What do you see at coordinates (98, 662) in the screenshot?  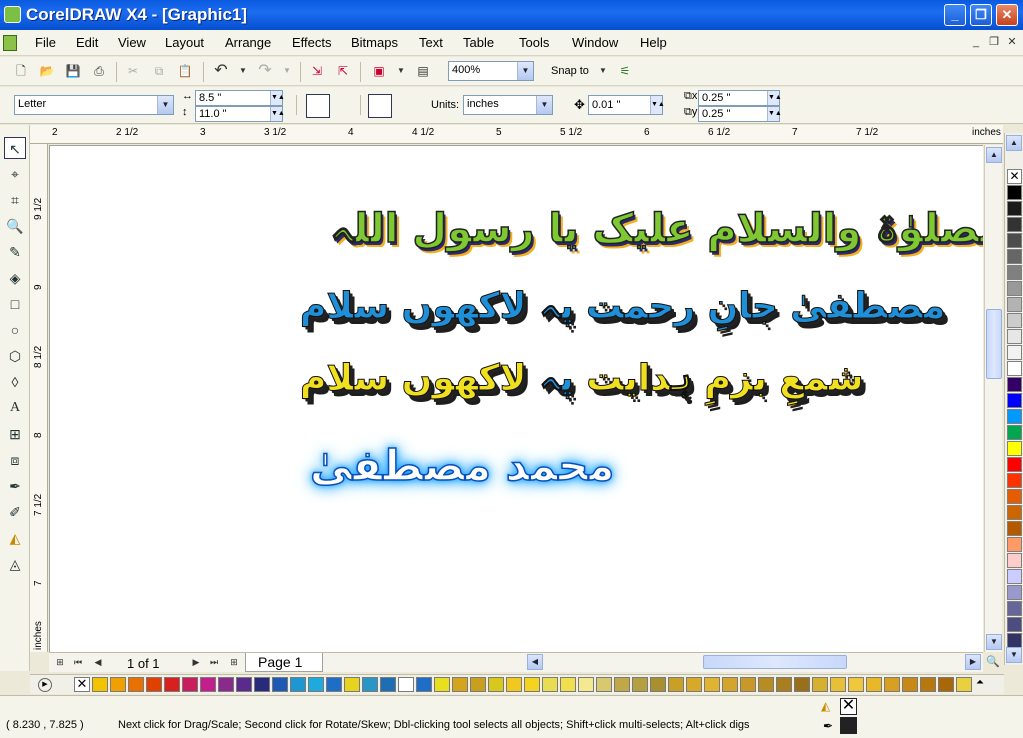 I see `previous-page-icon: ◀` at bounding box center [98, 662].